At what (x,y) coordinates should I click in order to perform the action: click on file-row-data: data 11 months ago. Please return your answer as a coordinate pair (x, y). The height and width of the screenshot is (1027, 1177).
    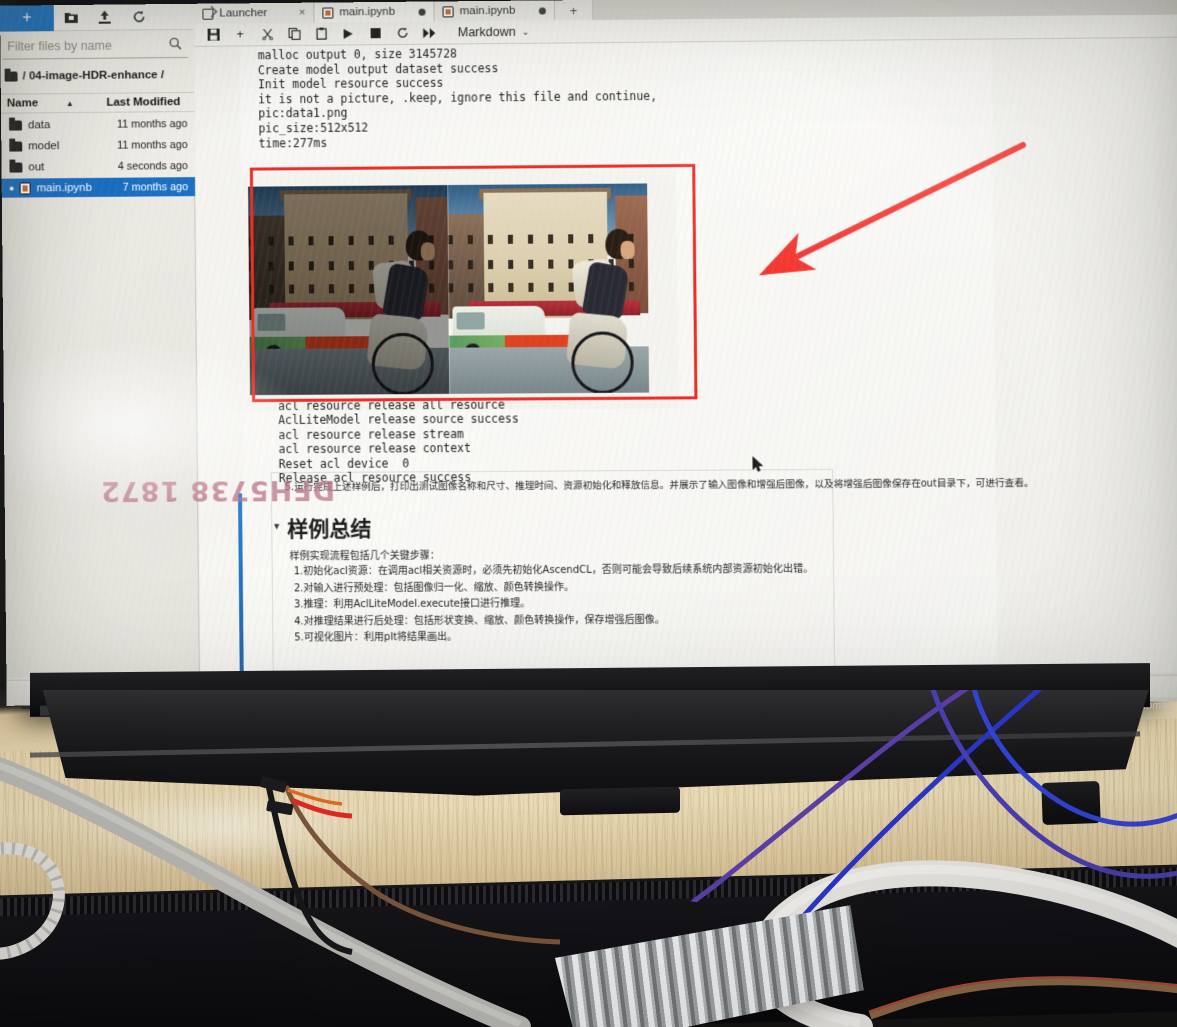
    Looking at the image, I should click on (98, 125).